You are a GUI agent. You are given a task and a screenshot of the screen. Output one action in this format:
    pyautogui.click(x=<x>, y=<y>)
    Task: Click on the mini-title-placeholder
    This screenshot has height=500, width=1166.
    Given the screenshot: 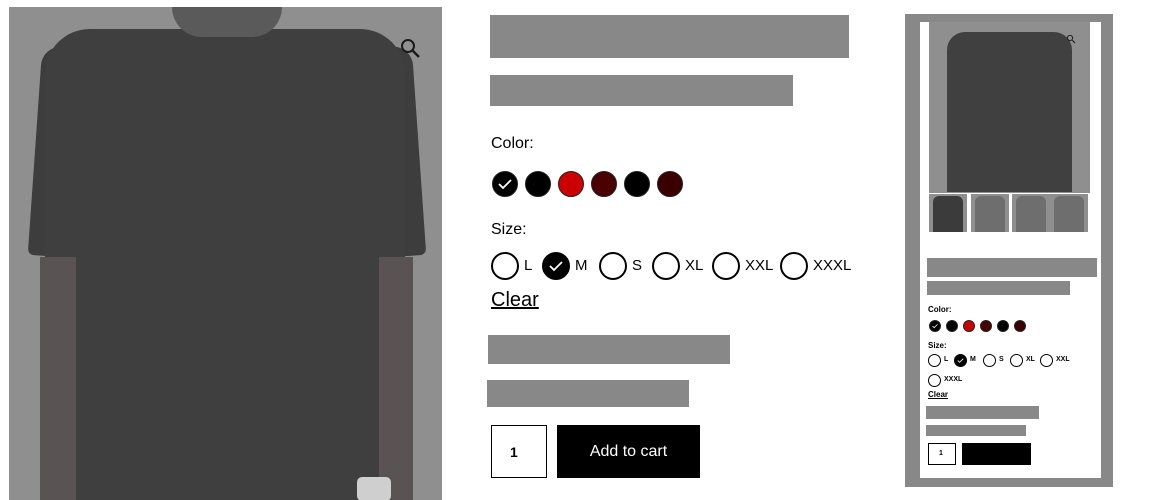 What is the action you would take?
    pyautogui.click(x=1012, y=267)
    